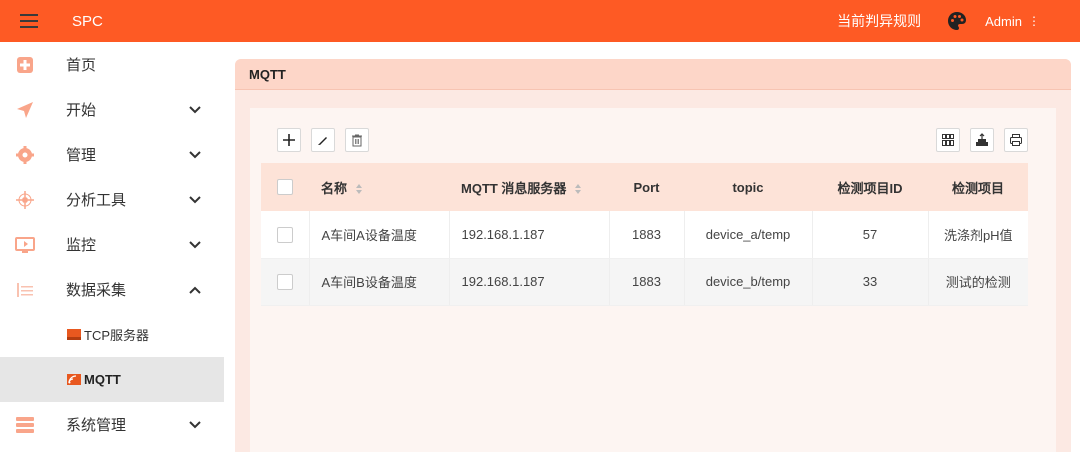 This screenshot has width=1080, height=452. I want to click on export-icon, so click(982, 139).